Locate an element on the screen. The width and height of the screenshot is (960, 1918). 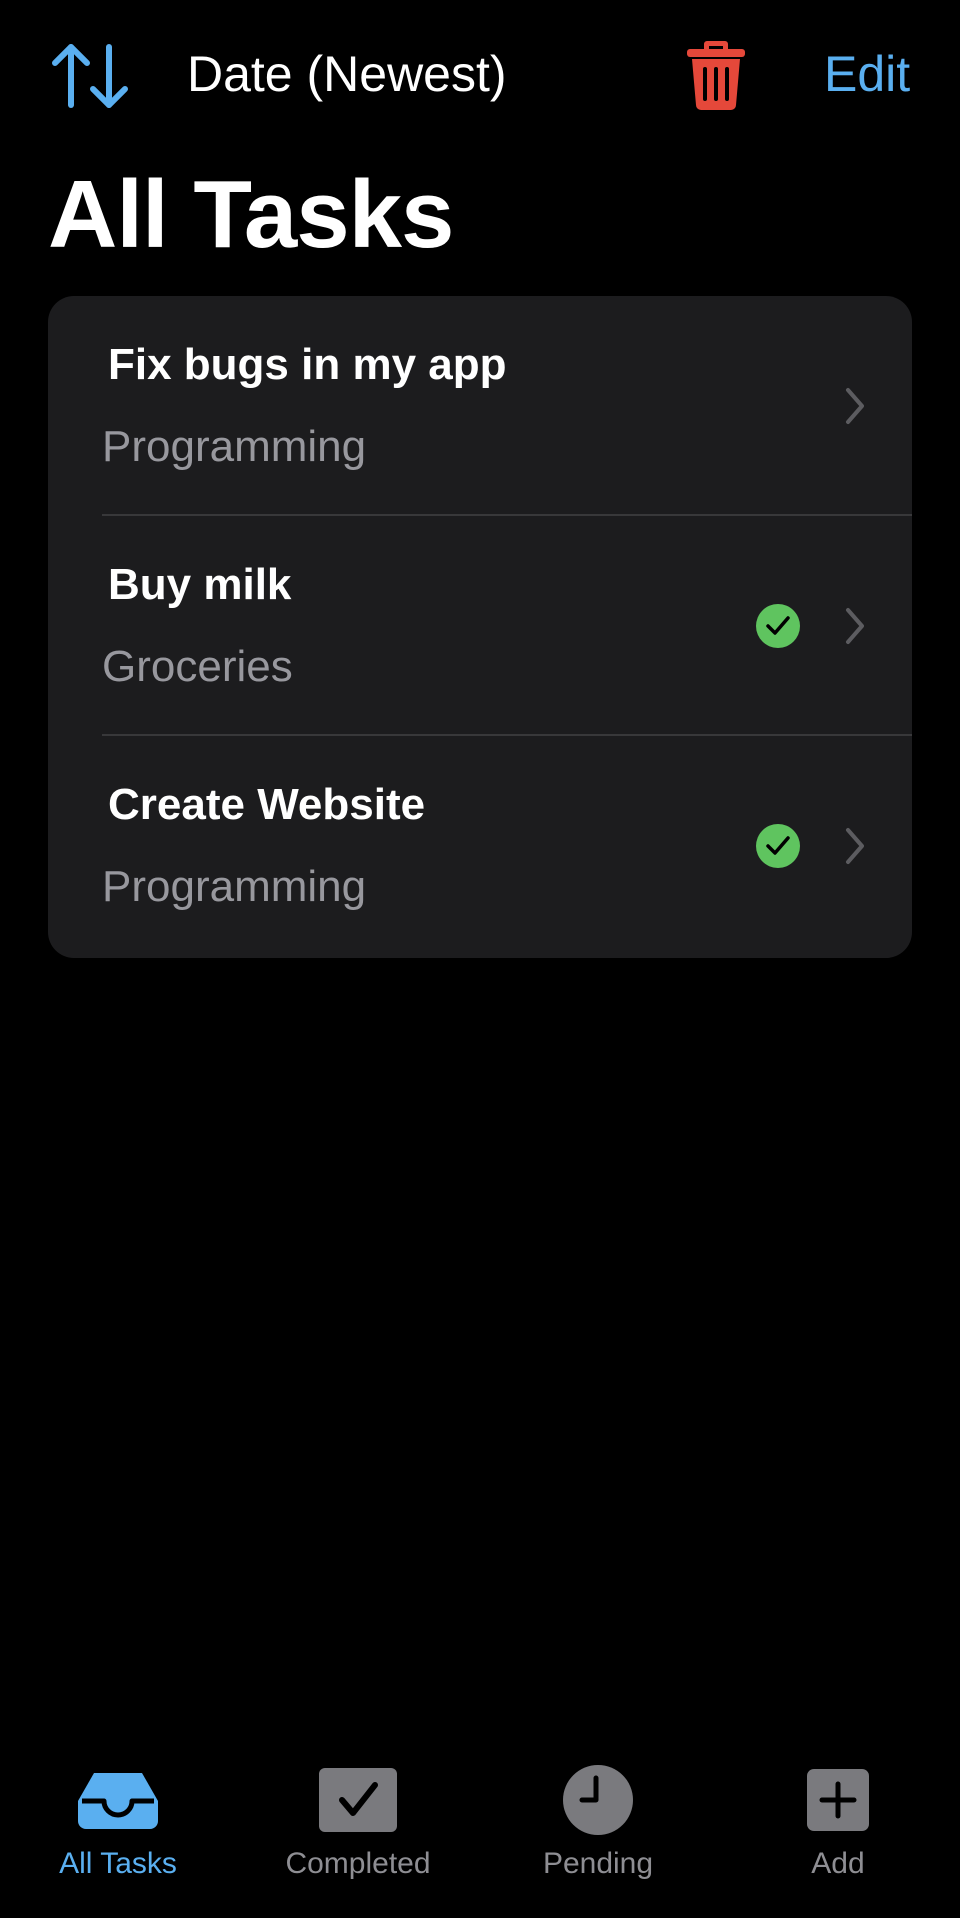
task-title: Buy milk is located at coordinates (200, 584).